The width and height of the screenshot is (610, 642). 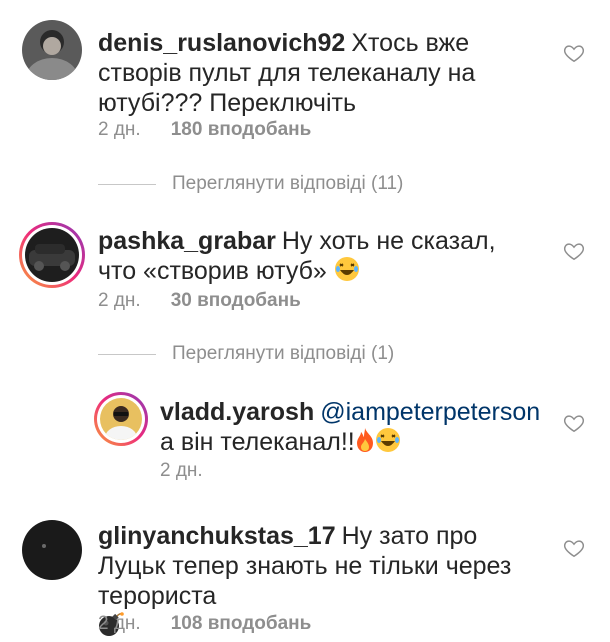 I want to click on reply-time: 2 дн., so click(x=181, y=470).